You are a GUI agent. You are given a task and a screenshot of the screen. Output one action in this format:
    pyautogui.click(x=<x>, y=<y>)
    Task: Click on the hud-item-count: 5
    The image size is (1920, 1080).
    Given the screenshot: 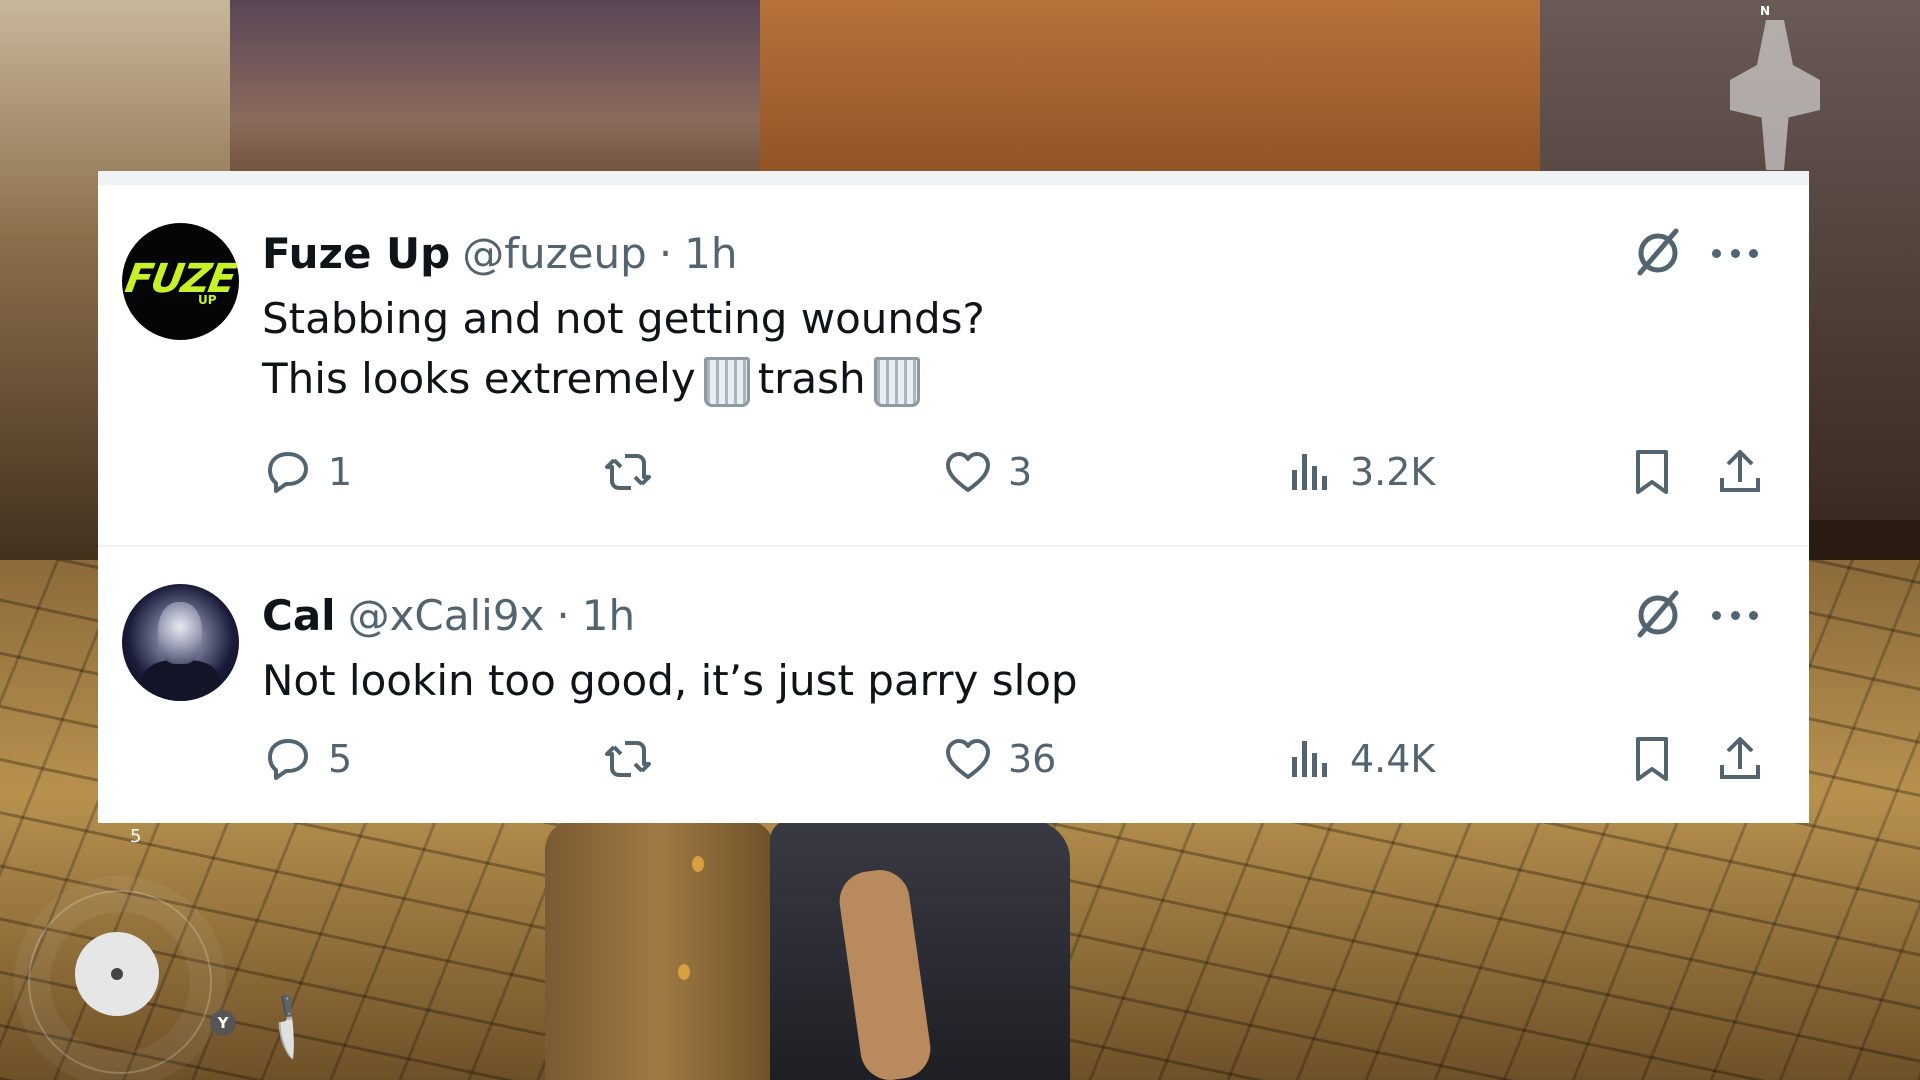 What is the action you would take?
    pyautogui.click(x=136, y=836)
    